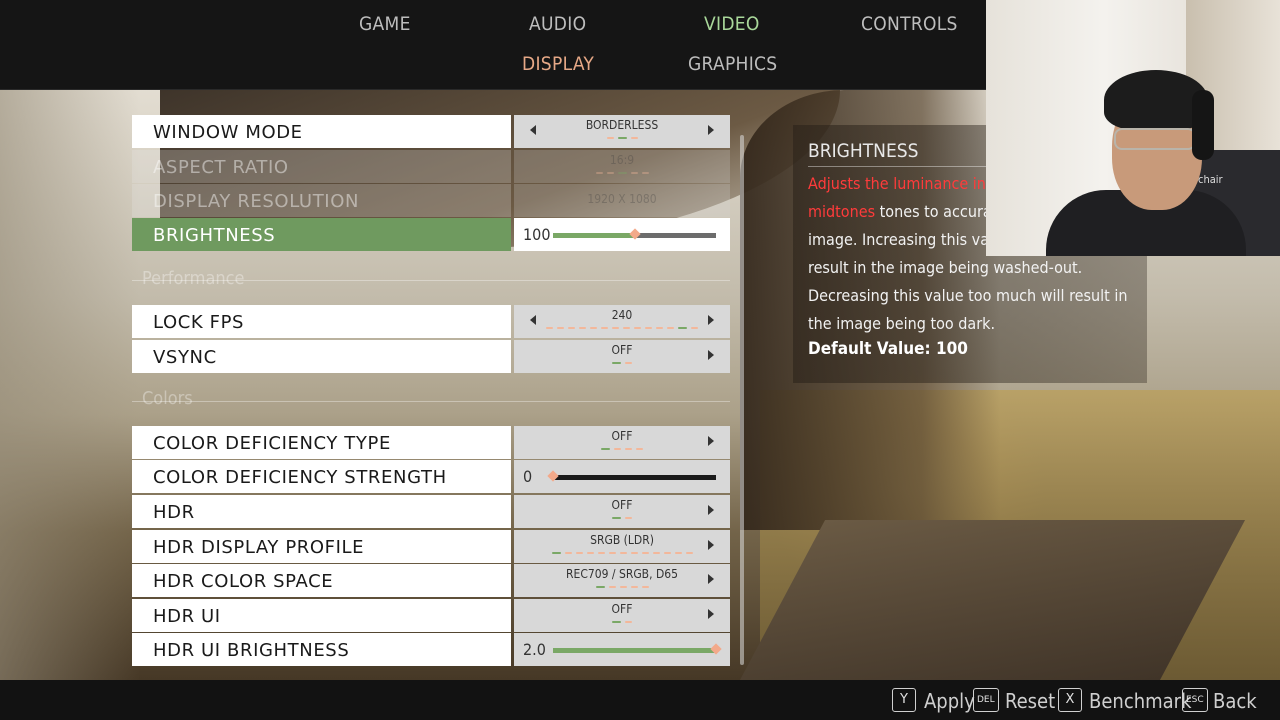 This screenshot has height=720, width=1280. What do you see at coordinates (622, 125) in the screenshot?
I see `selector-value: BORDERLESS` at bounding box center [622, 125].